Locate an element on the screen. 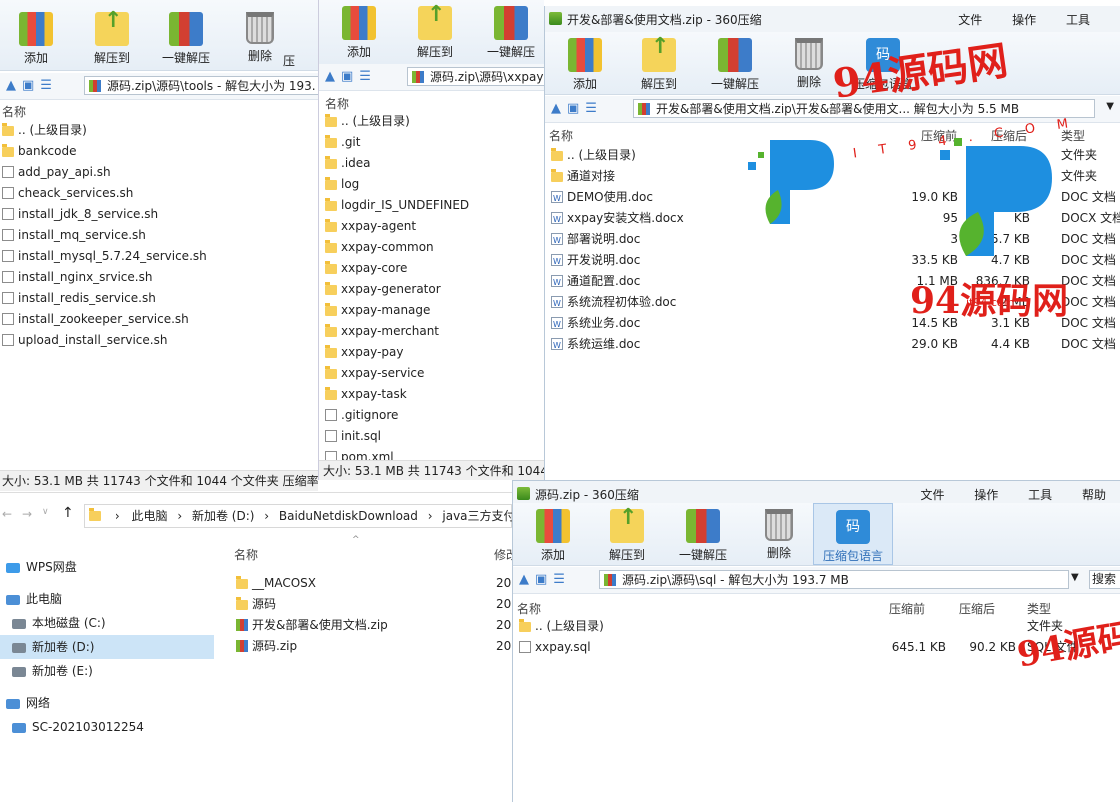  col-before: 压缩前 is located at coordinates (907, 608).